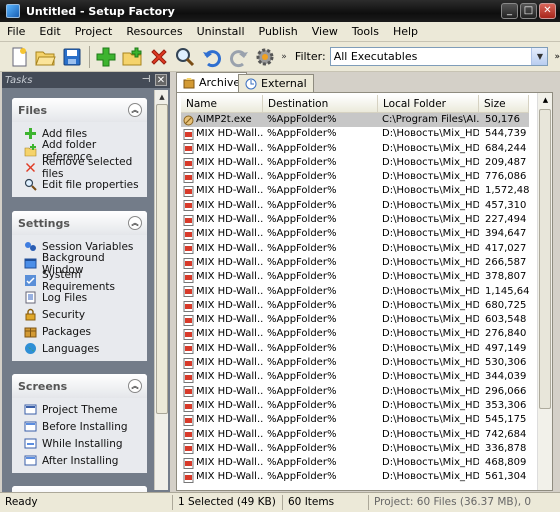 Image resolution: width=560 pixels, height=512 pixels. What do you see at coordinates (21, 502) in the screenshot?
I see `status-ready: Ready` at bounding box center [21, 502].